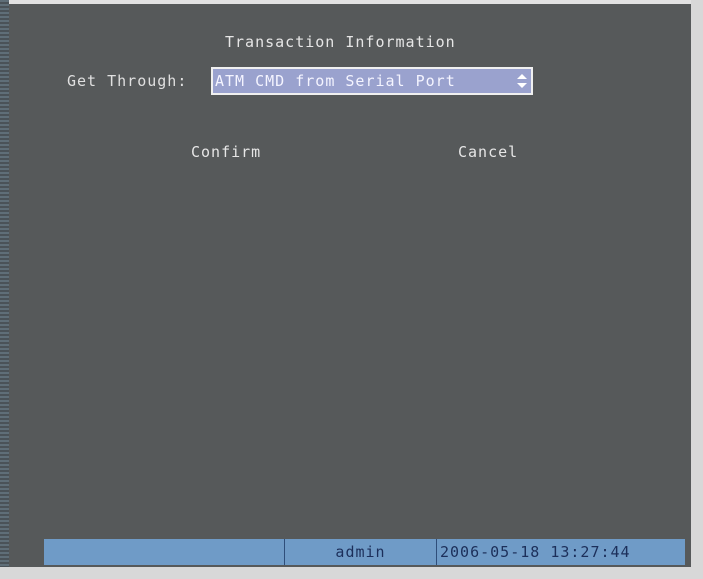  I want to click on status-cell-empty, so click(164, 552).